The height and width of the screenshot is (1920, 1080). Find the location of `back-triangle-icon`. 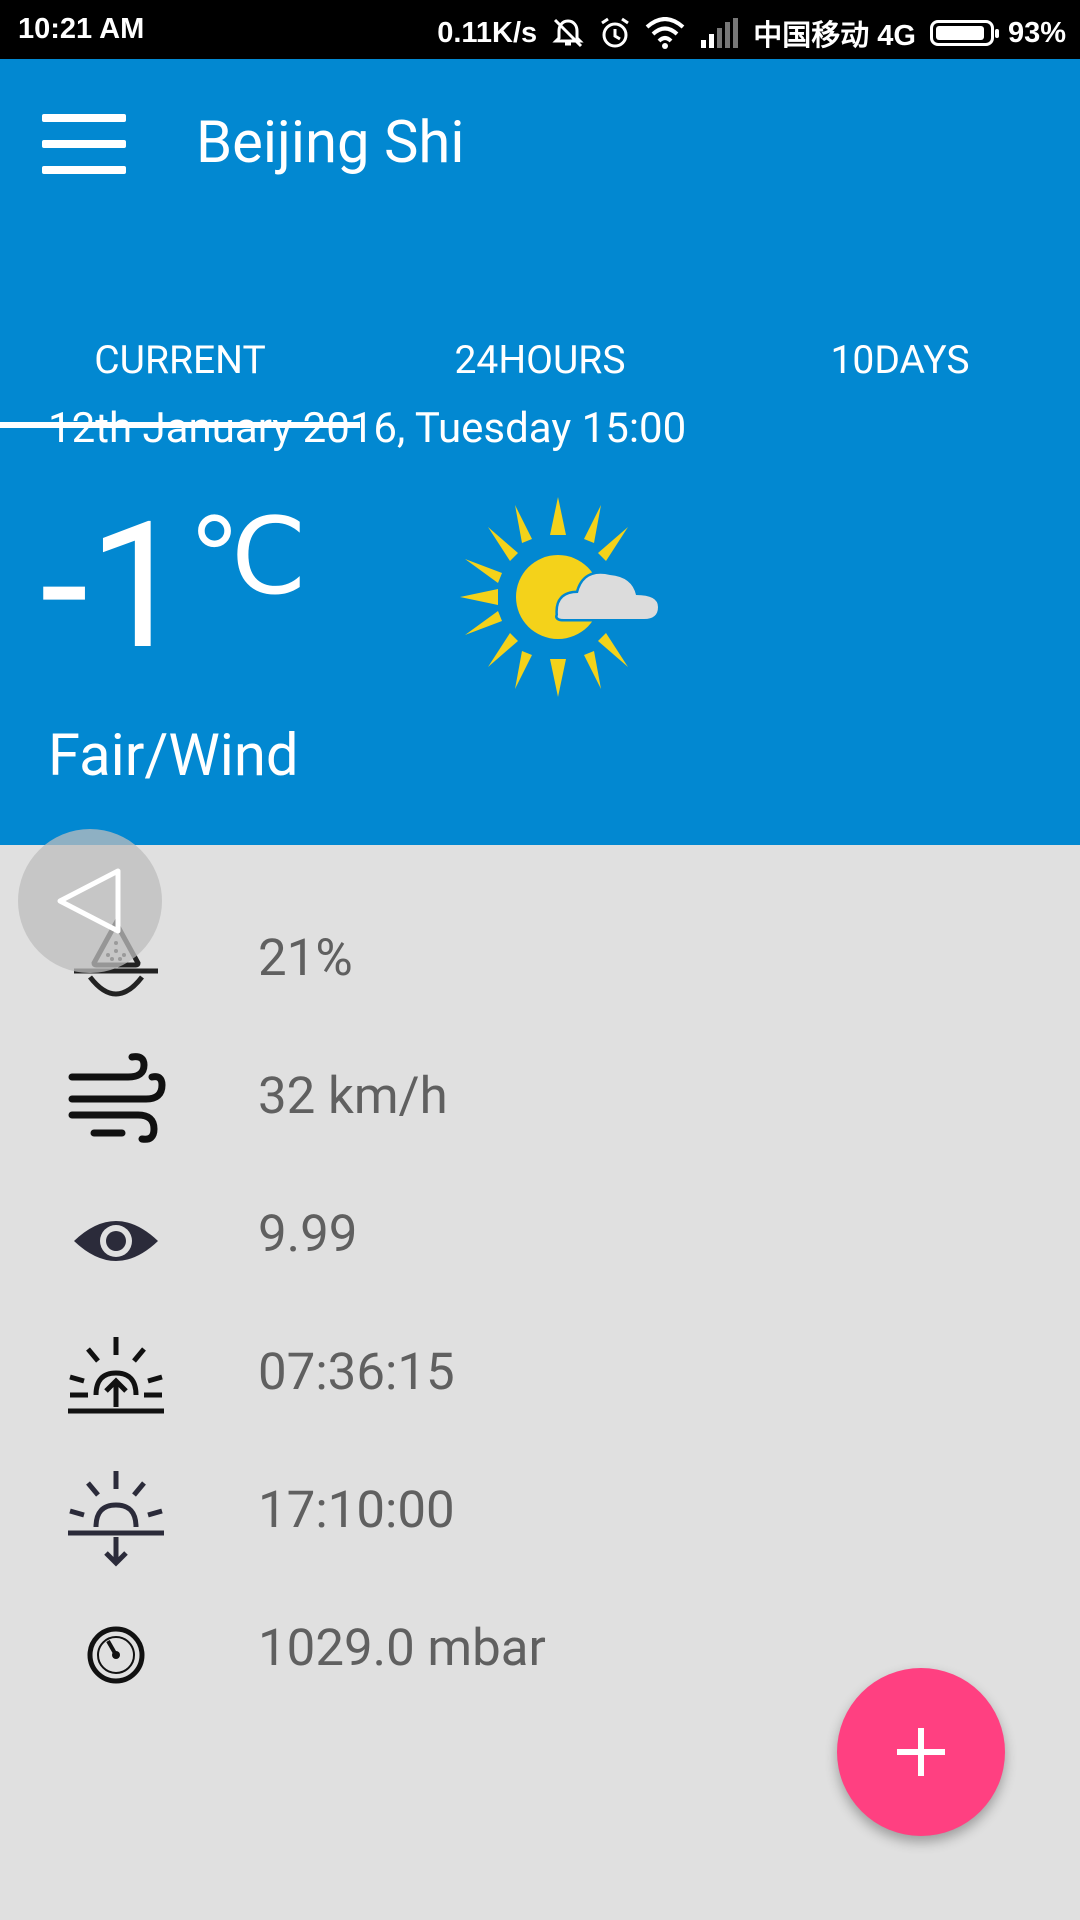

back-triangle-icon is located at coordinates (89, 901).